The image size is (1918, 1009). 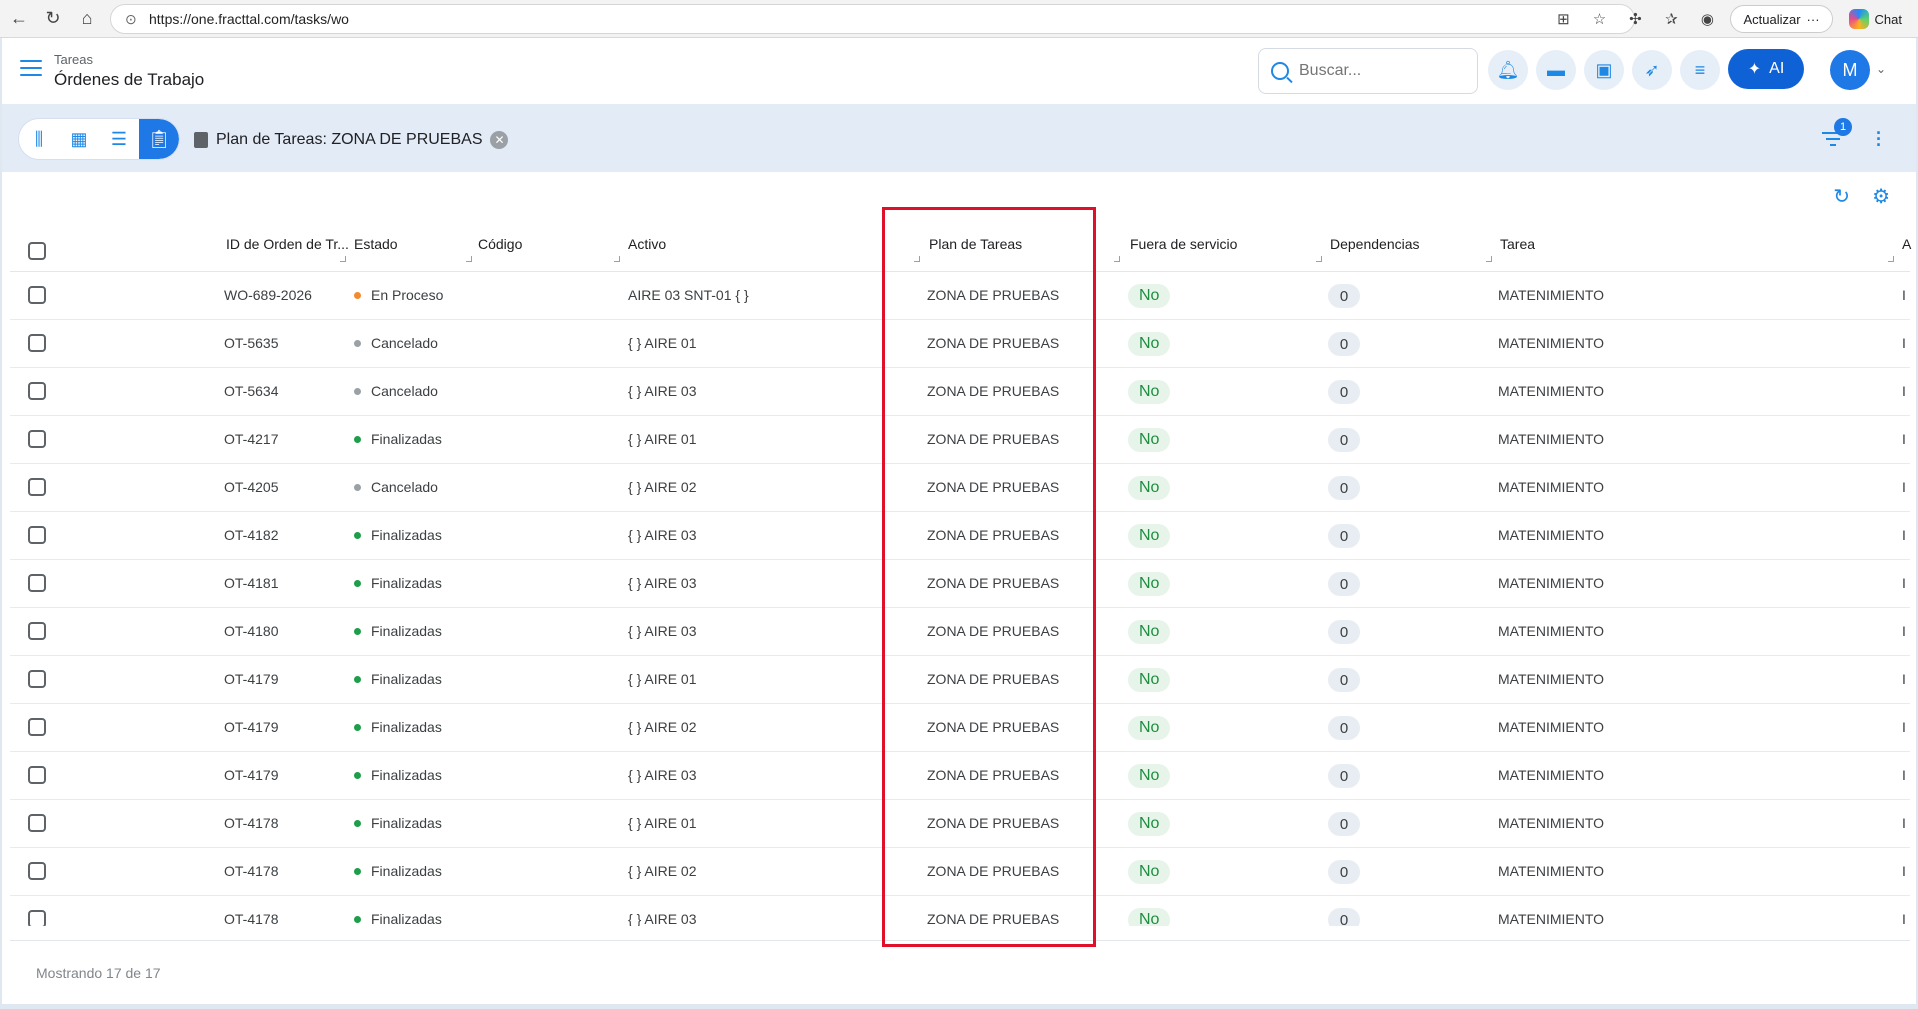 What do you see at coordinates (1766, 69) in the screenshot?
I see `ai-button: ✦ AI` at bounding box center [1766, 69].